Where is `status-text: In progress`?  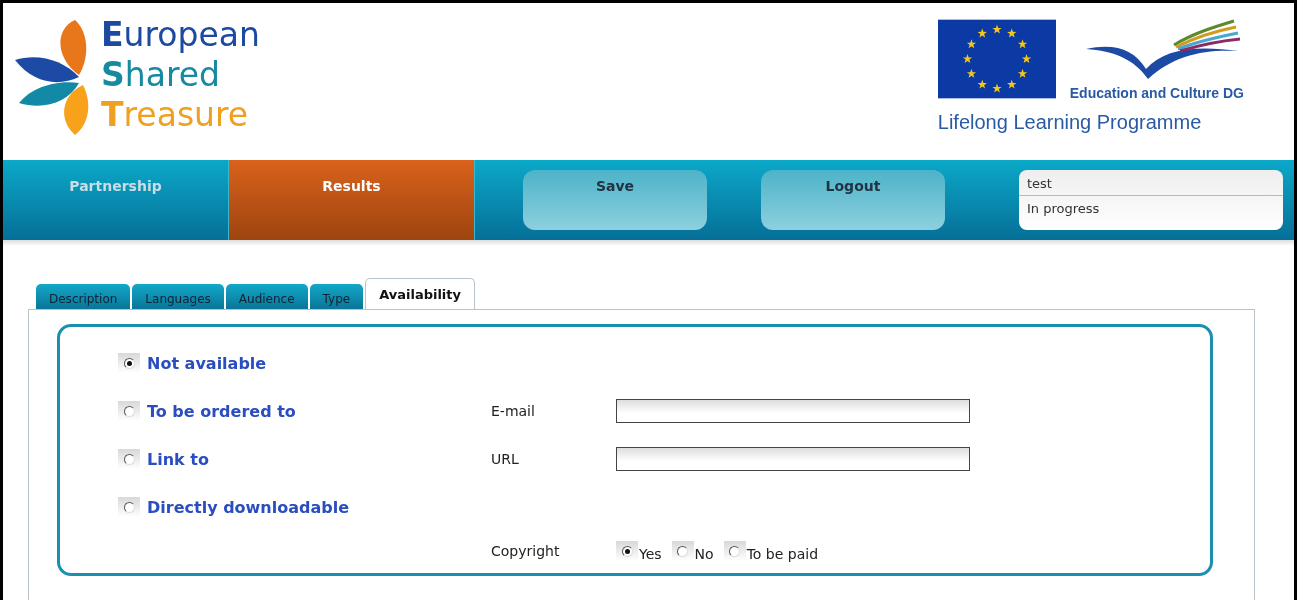
status-text: In progress is located at coordinates (1063, 209).